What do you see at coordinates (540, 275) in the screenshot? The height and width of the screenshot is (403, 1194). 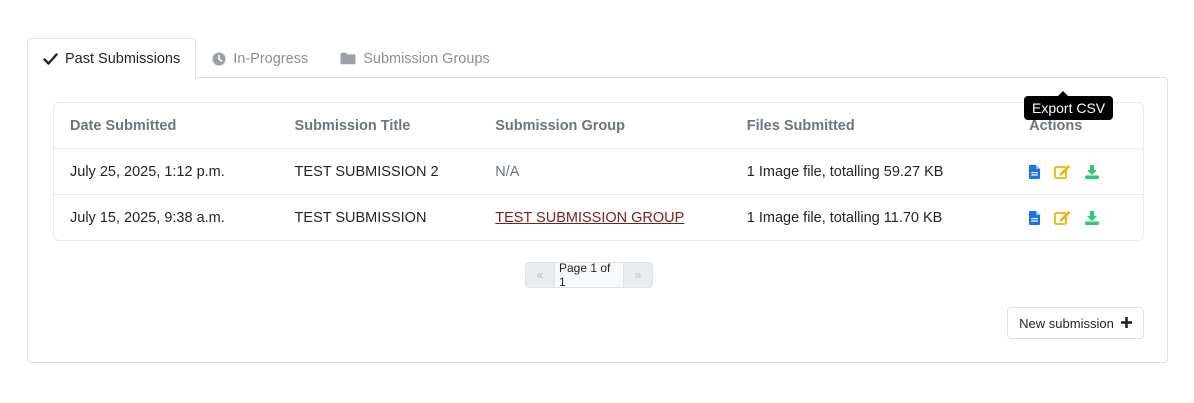 I see `pagination-prev-button: «` at bounding box center [540, 275].